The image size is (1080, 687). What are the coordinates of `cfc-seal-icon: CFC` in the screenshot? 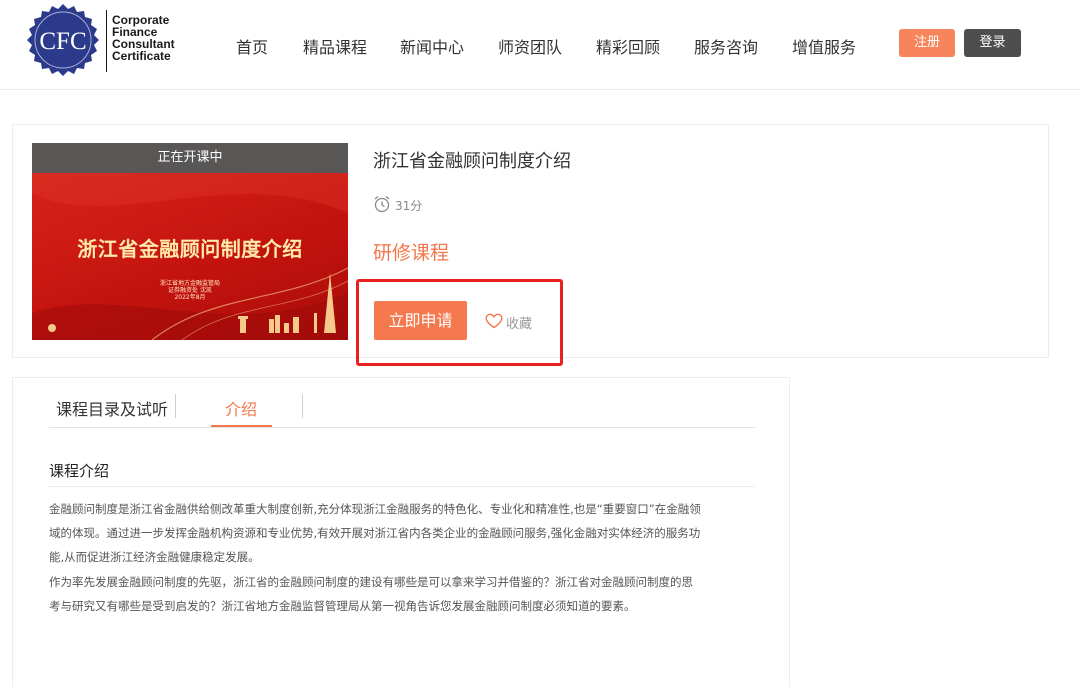 It's located at (63, 40).